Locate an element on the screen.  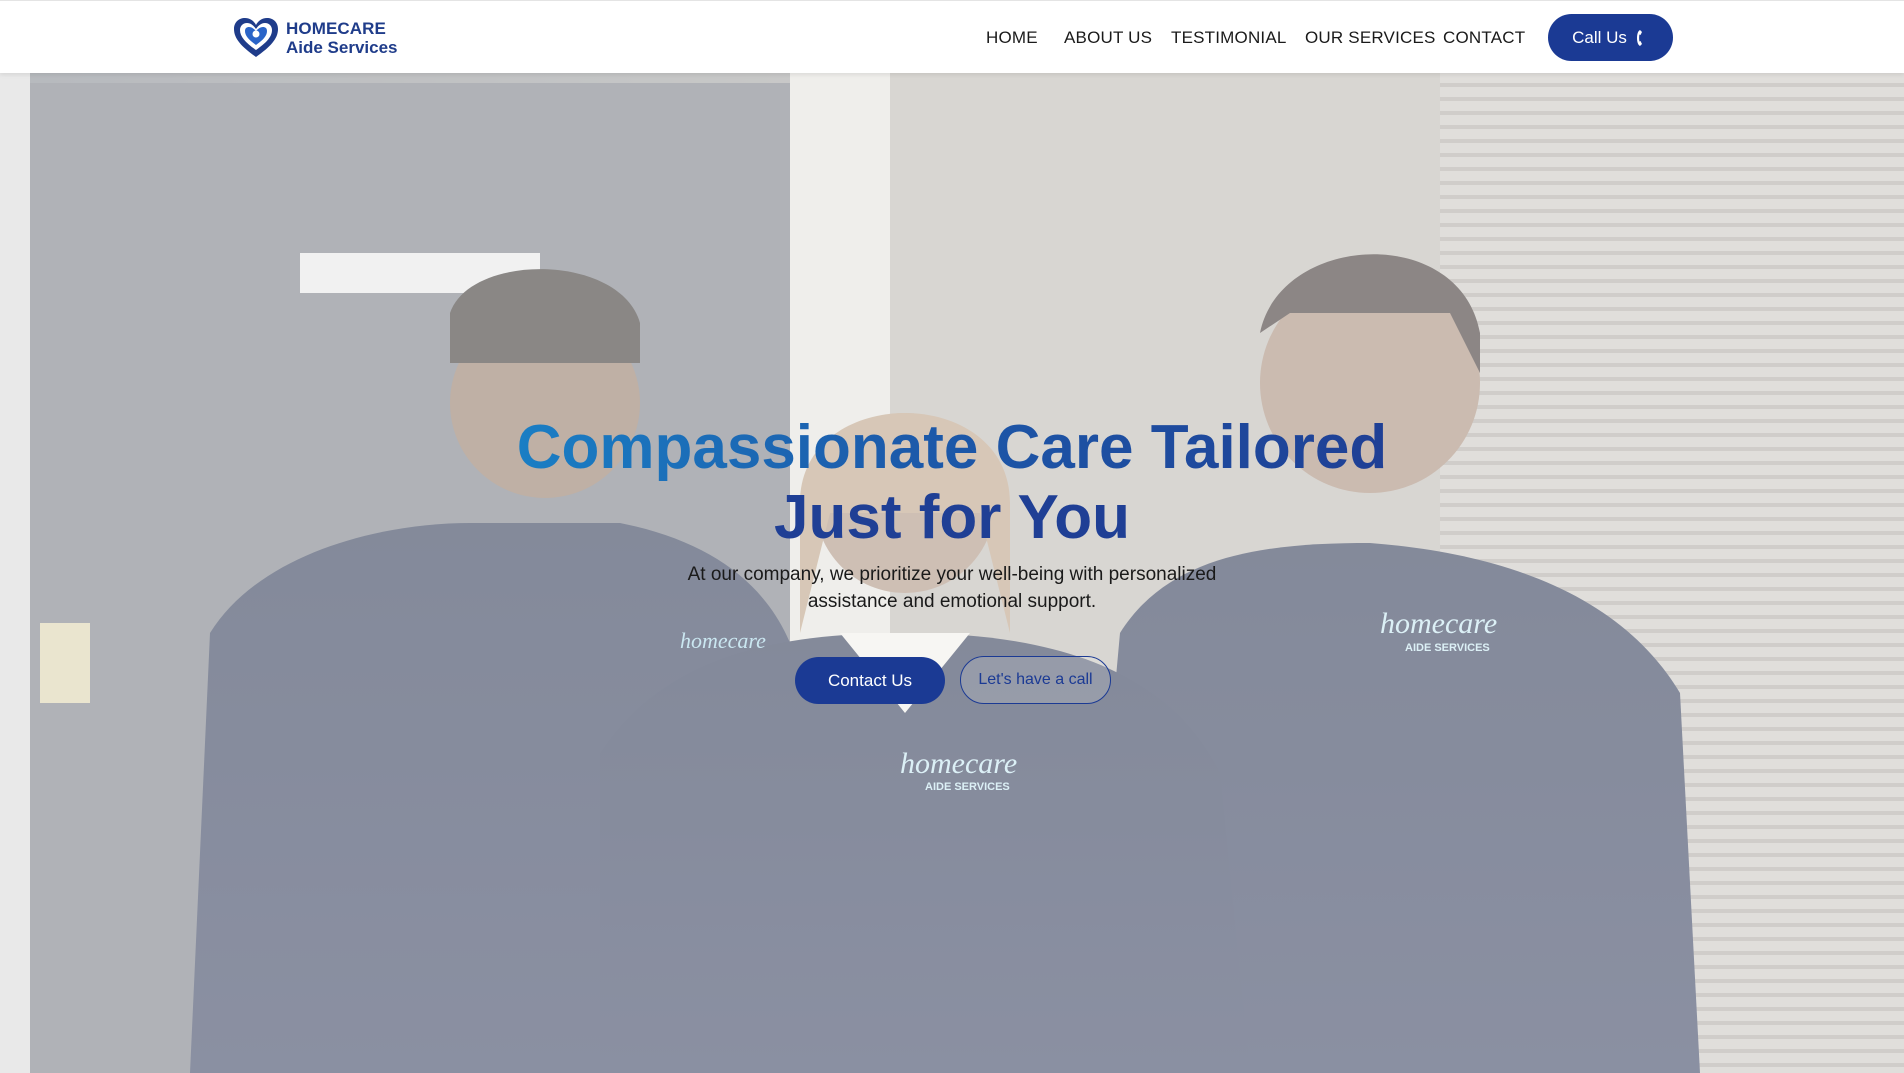
hero-subtitle-line2: assistance and emotional support. is located at coordinates (952, 601).